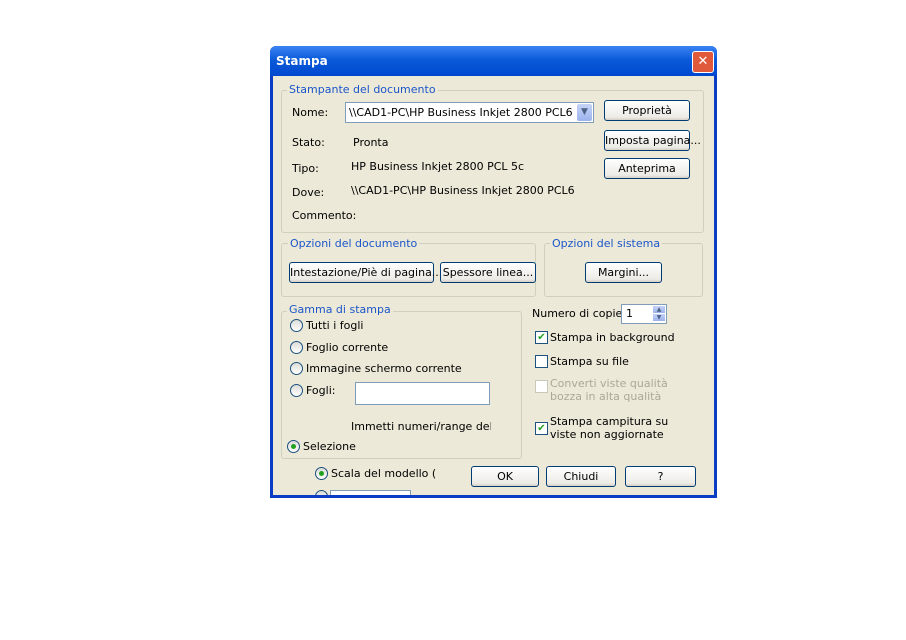 The image size is (906, 640). I want to click on comment-label: Commento:, so click(324, 215).